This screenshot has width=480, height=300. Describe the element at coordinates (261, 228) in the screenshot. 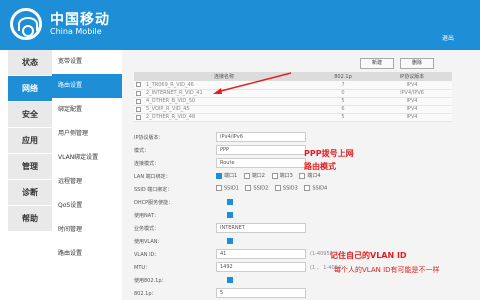

I see `service-mode-select: INTERNET` at that location.